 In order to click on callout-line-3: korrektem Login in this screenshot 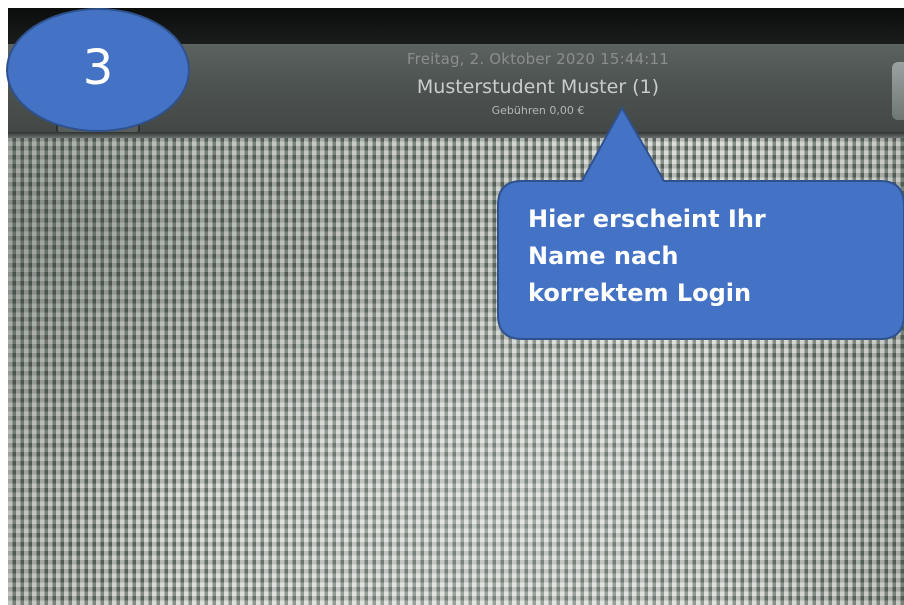, I will do `click(640, 293)`.